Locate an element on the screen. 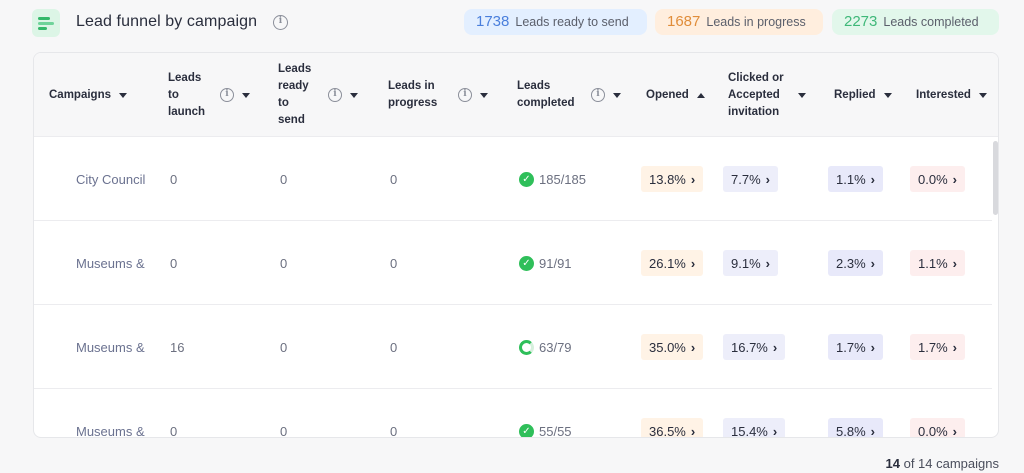 This screenshot has width=1024, height=473. interested-cell: 1.1% › is located at coordinates (937, 263).